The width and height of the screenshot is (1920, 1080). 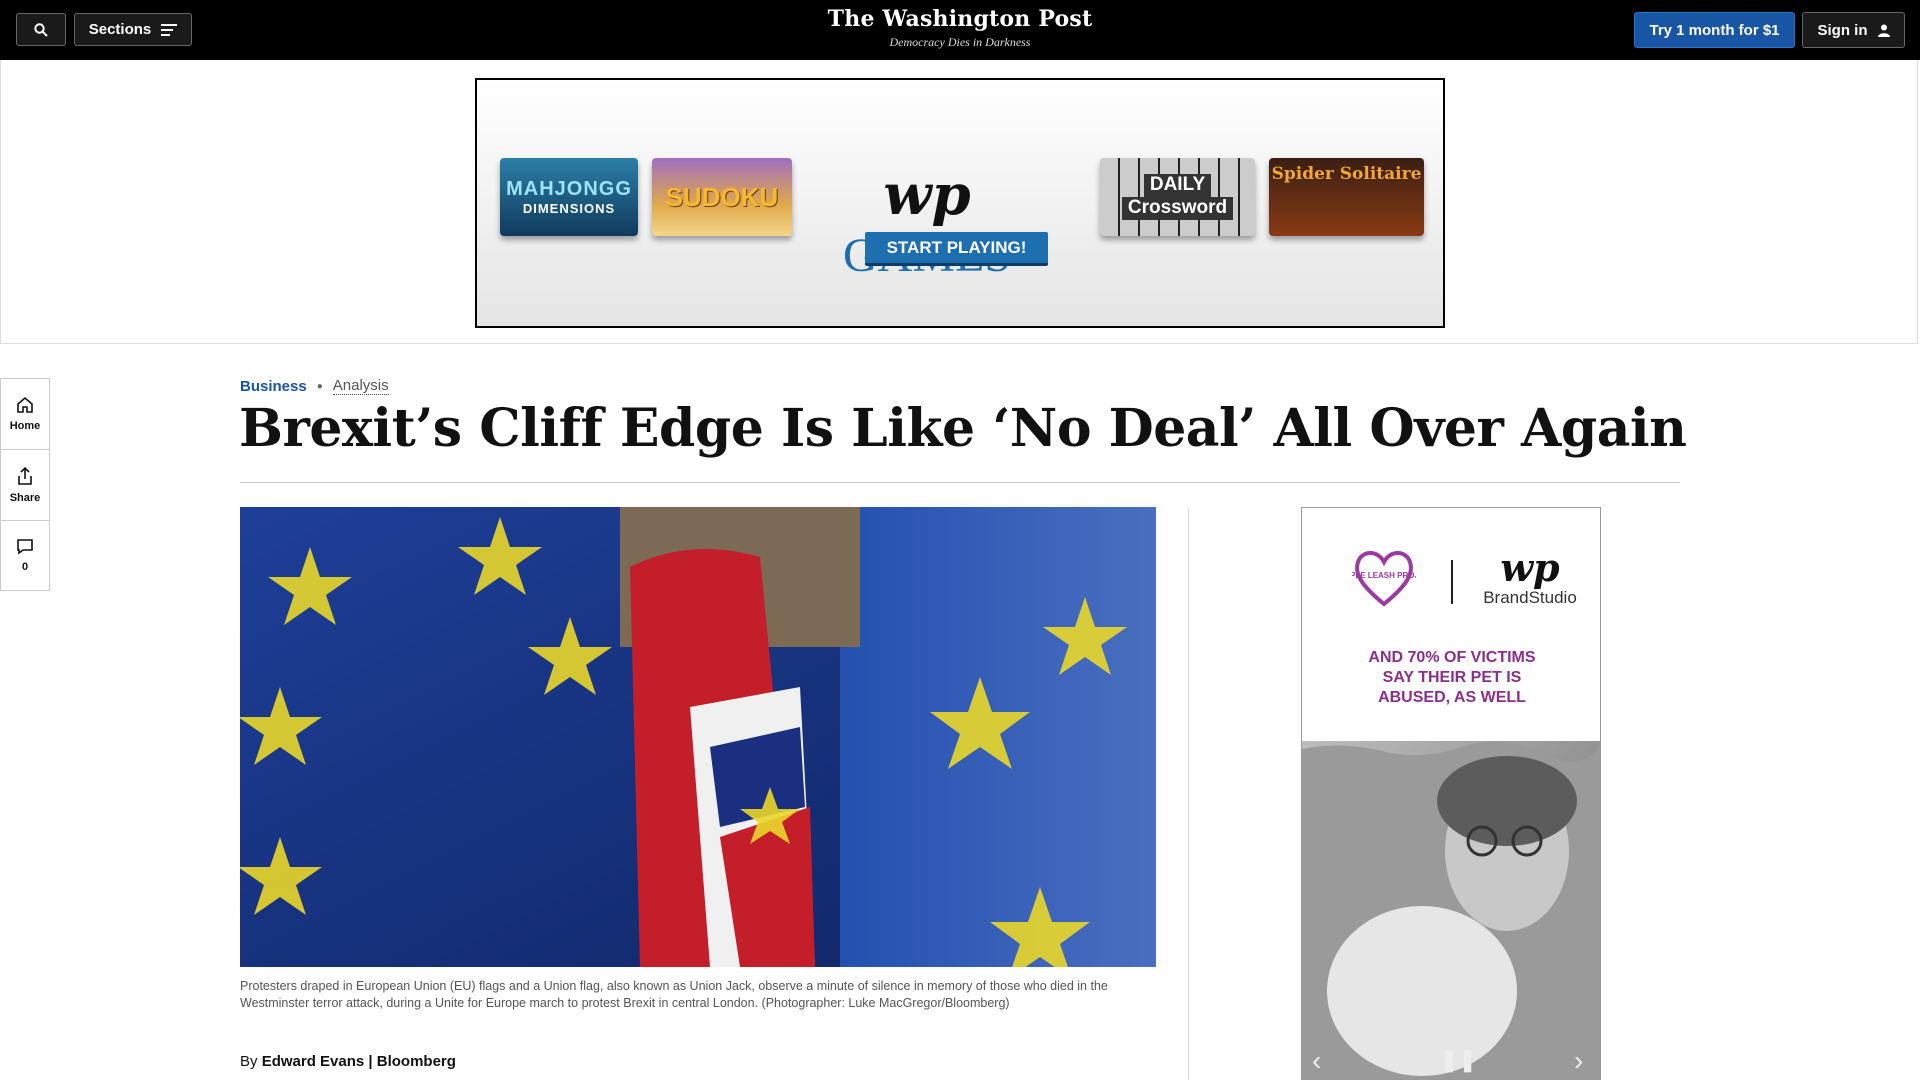 What do you see at coordinates (25, 426) in the screenshot?
I see `rail-home-label: Home` at bounding box center [25, 426].